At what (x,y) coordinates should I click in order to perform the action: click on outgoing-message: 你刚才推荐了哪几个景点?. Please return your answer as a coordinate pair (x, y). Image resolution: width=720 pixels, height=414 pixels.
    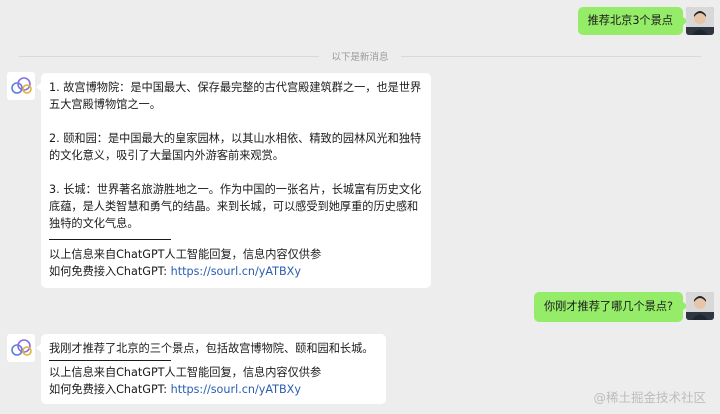
    Looking at the image, I should click on (611, 307).